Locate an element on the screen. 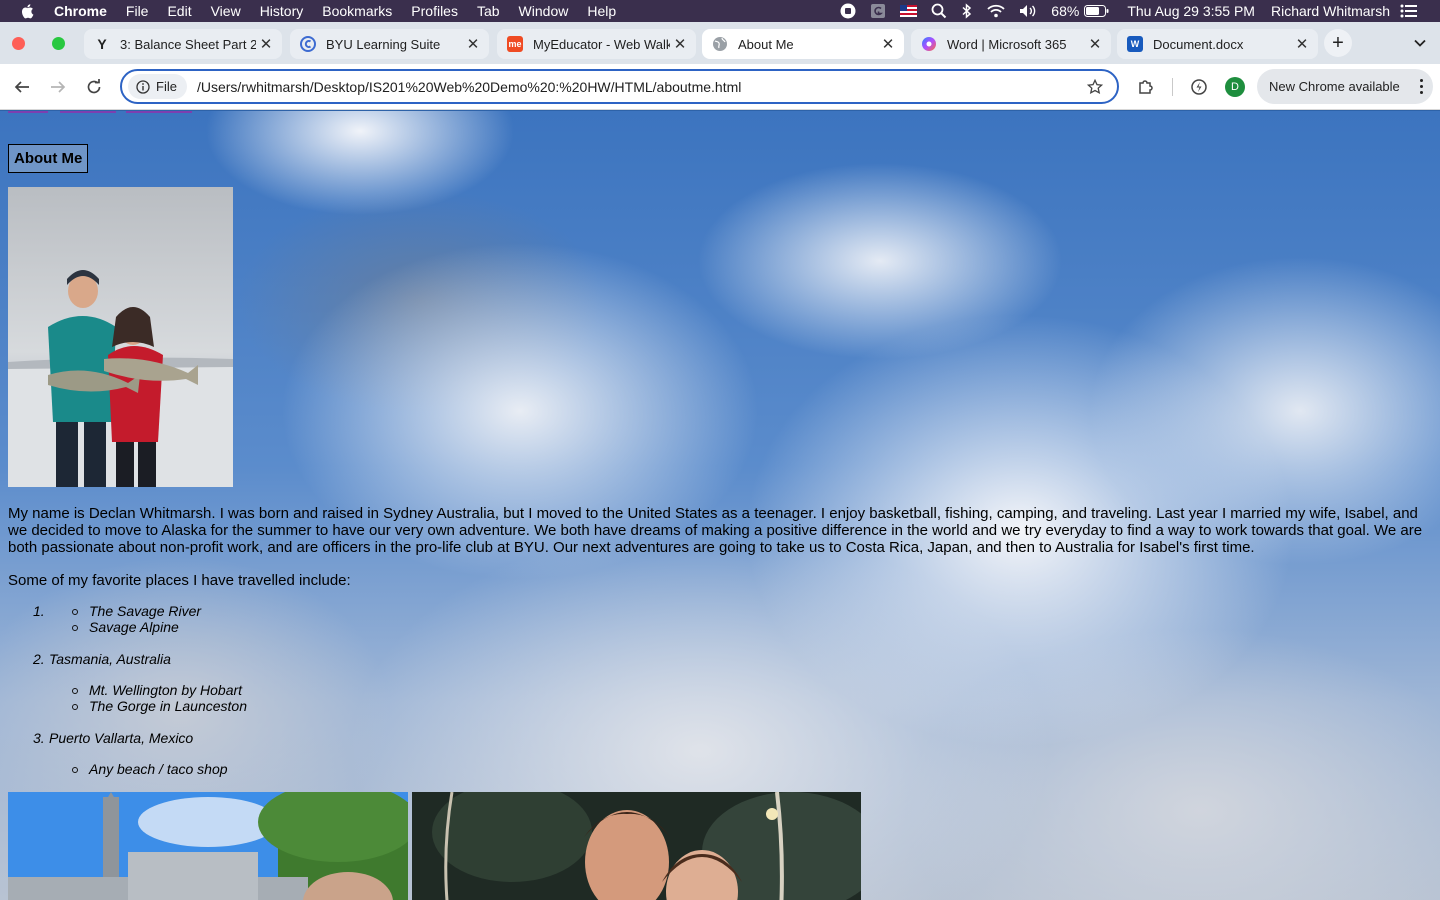  list-sub-item: The Gorge in Launceston is located at coordinates (168, 706).